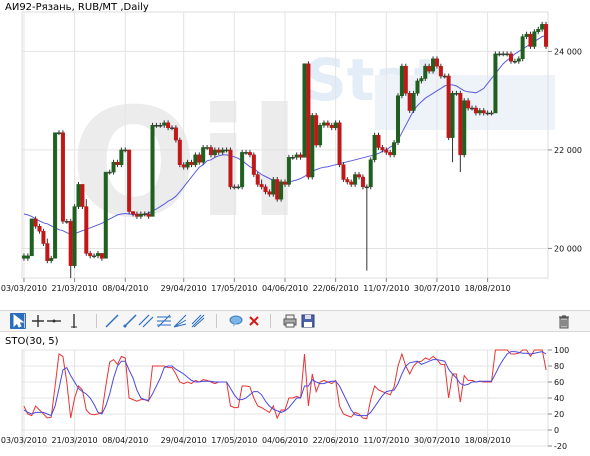 This screenshot has height=456, width=590. I want to click on clear-all-button, so click(564, 321).